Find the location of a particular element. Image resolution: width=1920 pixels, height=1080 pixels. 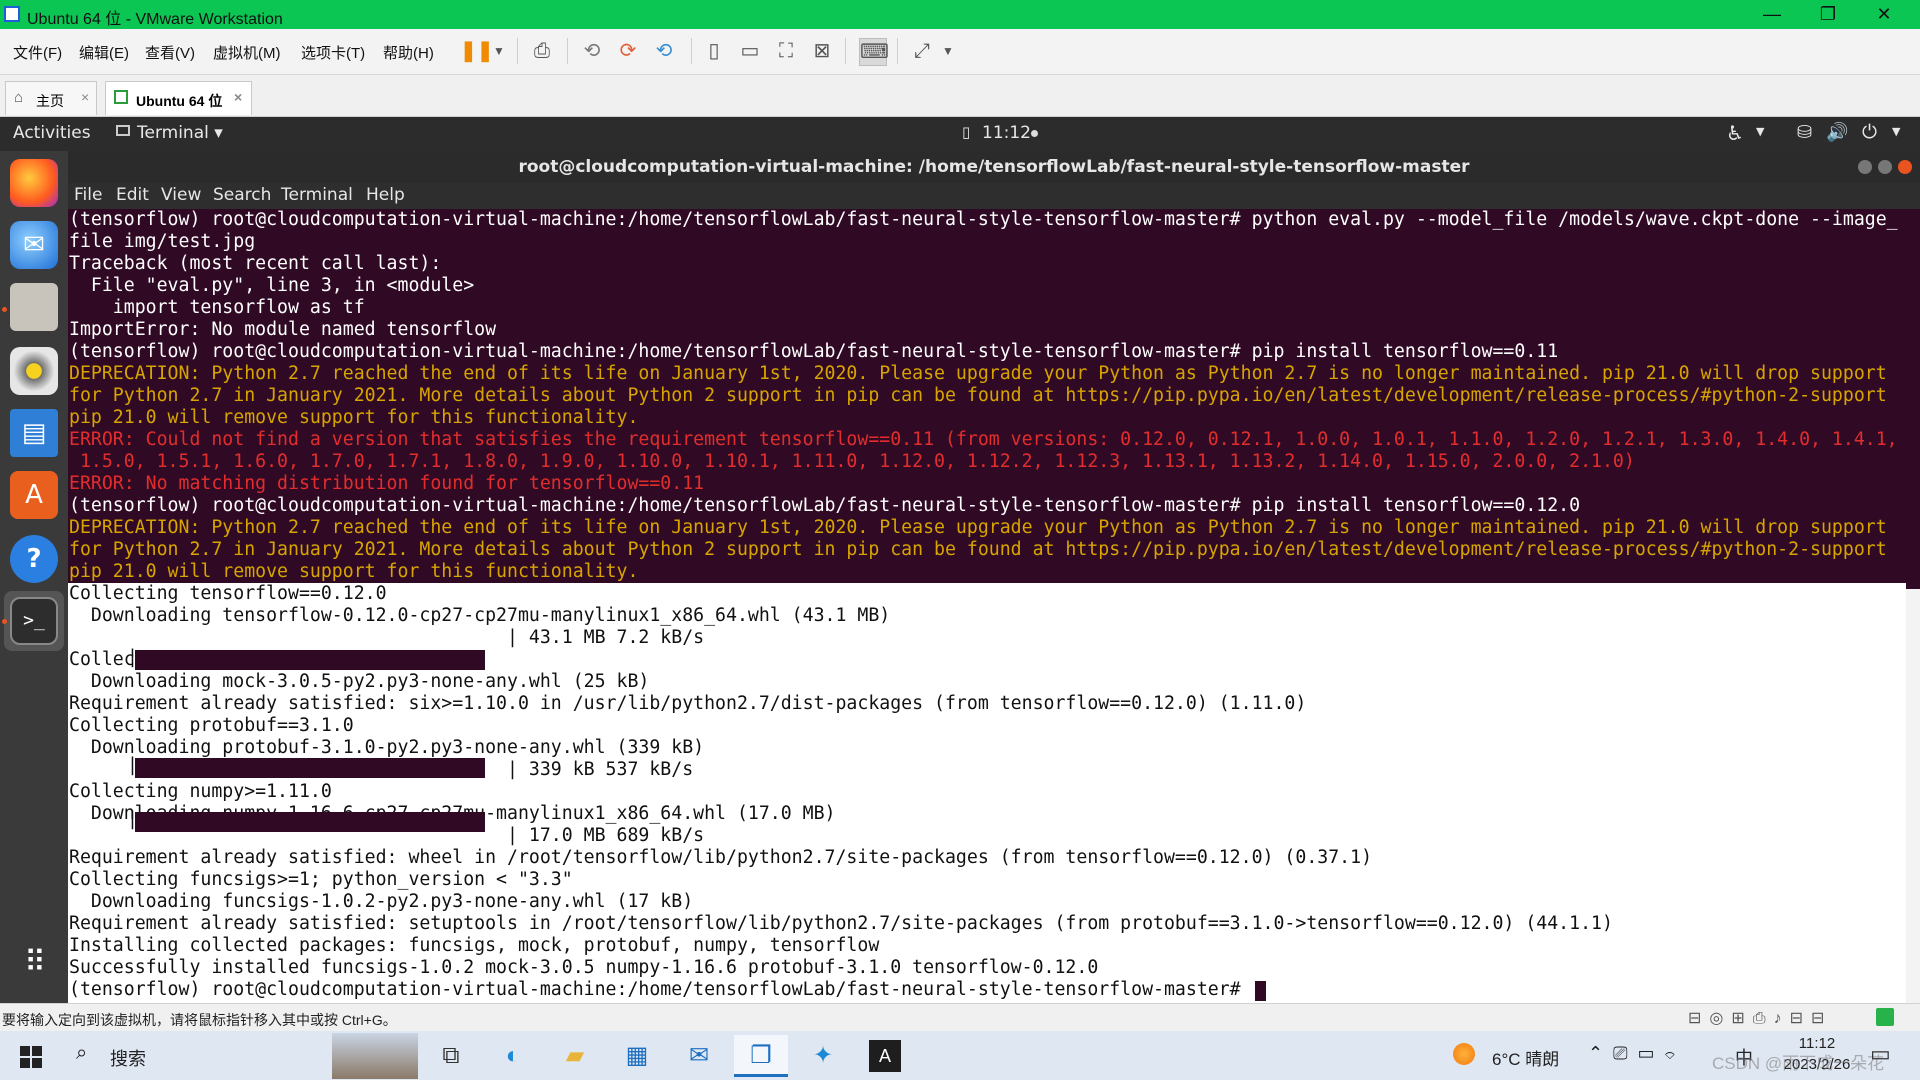

vmware-taskbar-icon: ❐ is located at coordinates (761, 1056).